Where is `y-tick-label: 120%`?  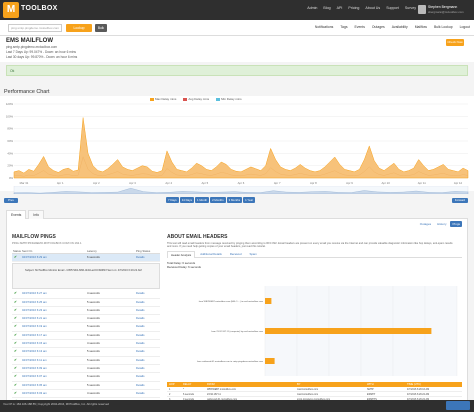
y-tick-label: 120% is located at coordinates (10, 104).